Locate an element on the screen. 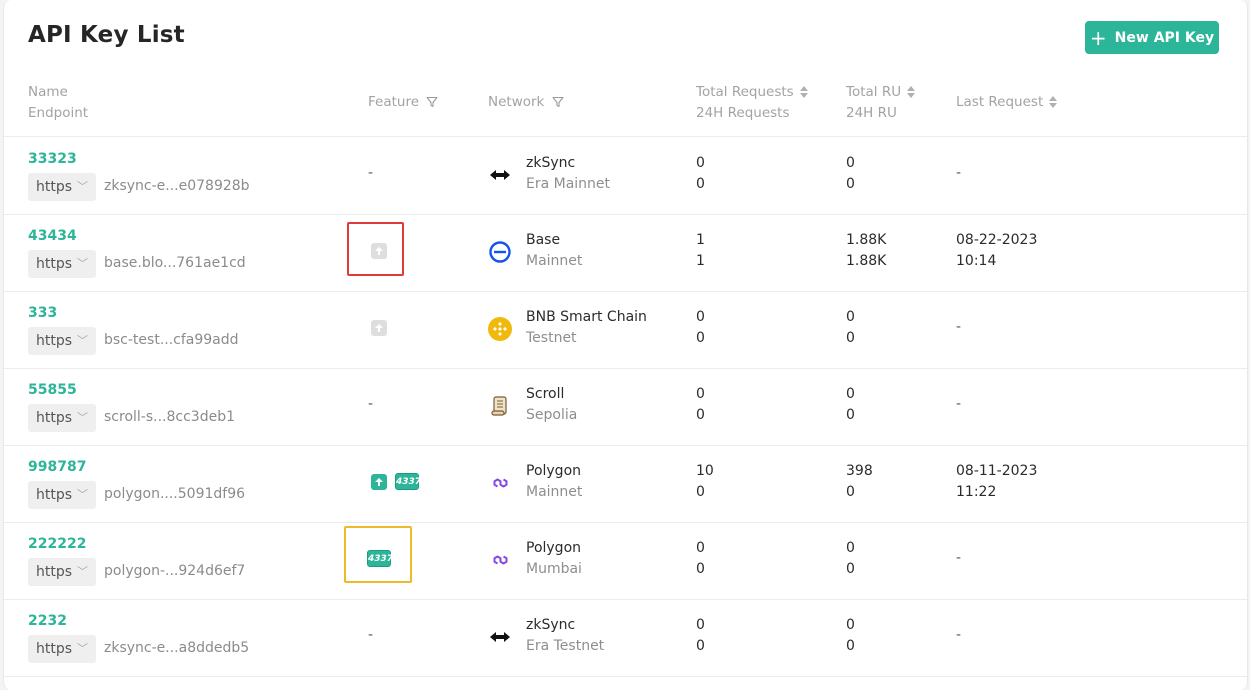 The height and width of the screenshot is (690, 1250). endpoint-text: scroll-s...8cc3deb1 is located at coordinates (169, 417).